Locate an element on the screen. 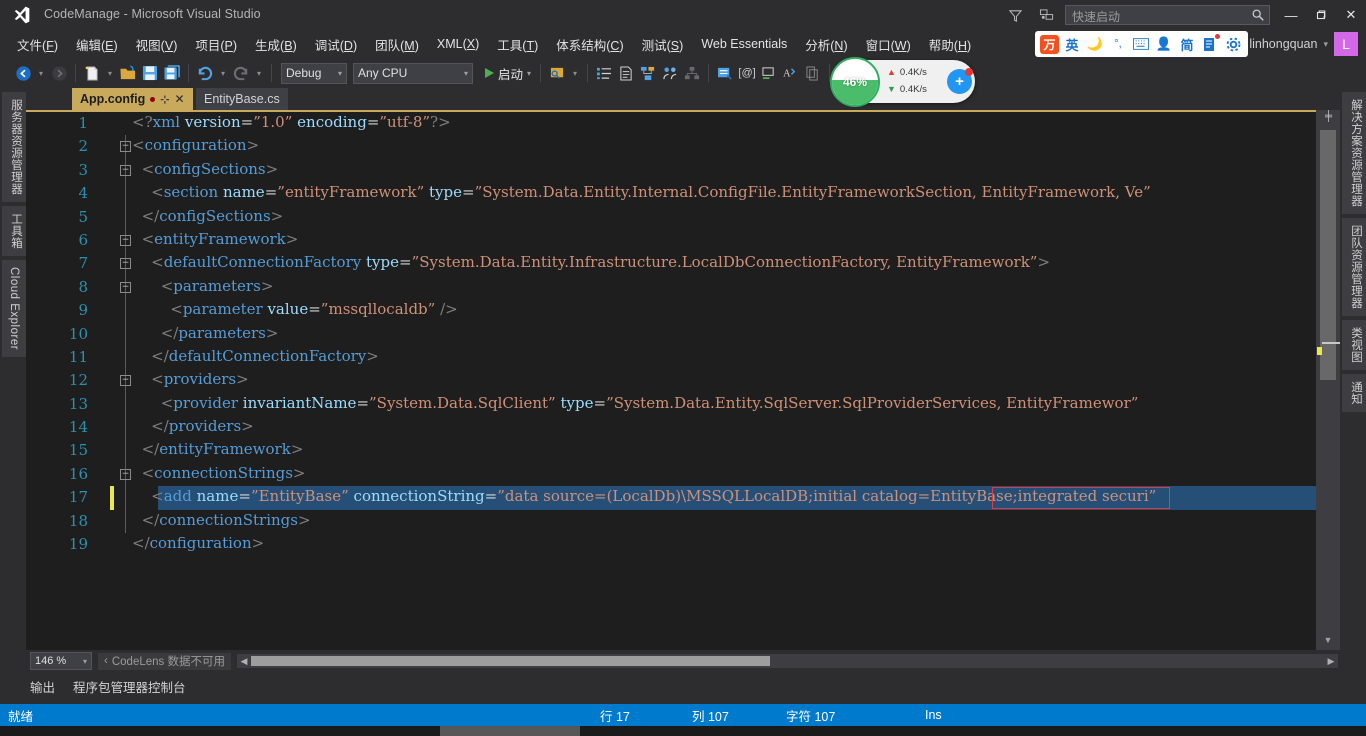  menu-item-3: 项目(P) is located at coordinates (216, 44).